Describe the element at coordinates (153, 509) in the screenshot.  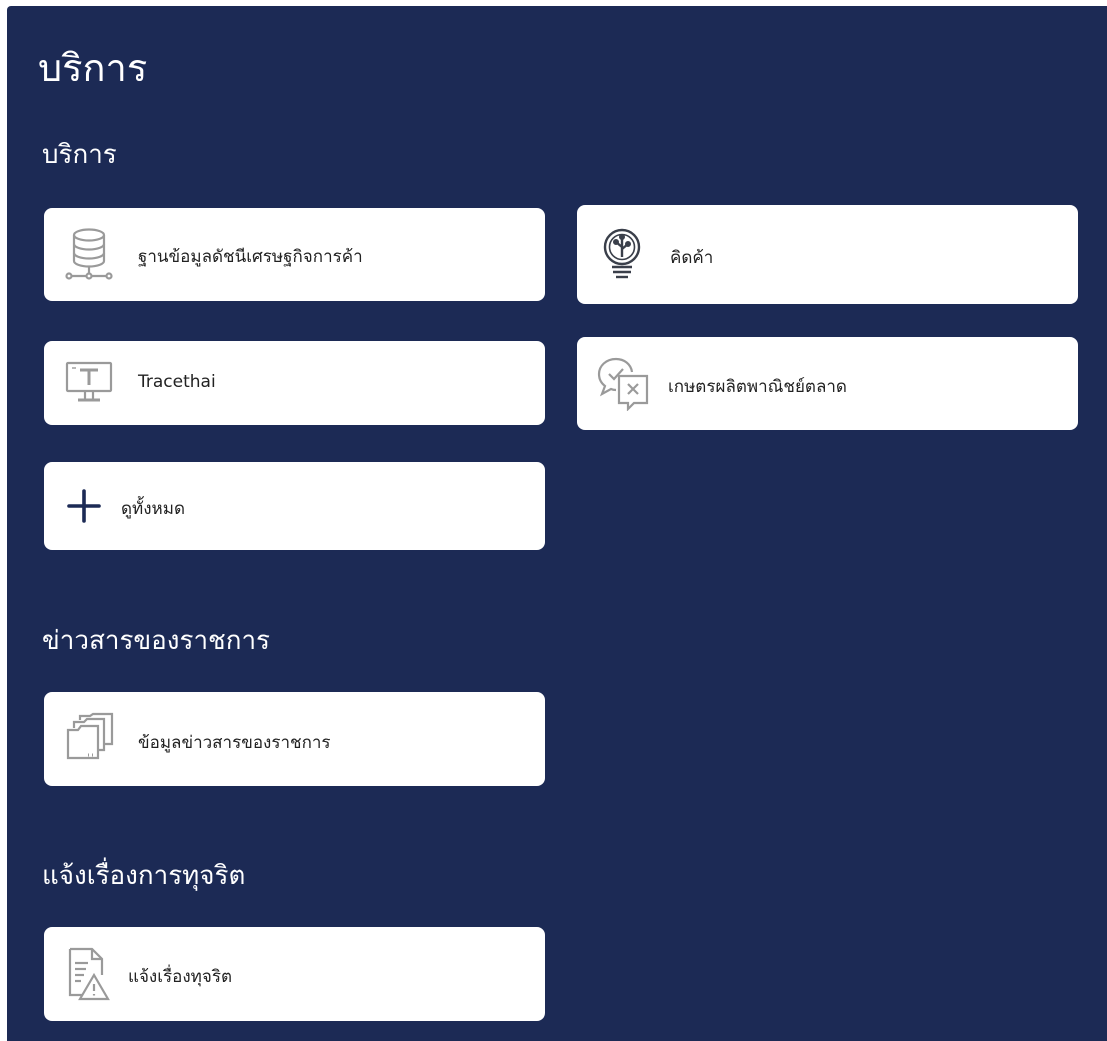
I see `view-all-label: ดูทั้งหมด` at that location.